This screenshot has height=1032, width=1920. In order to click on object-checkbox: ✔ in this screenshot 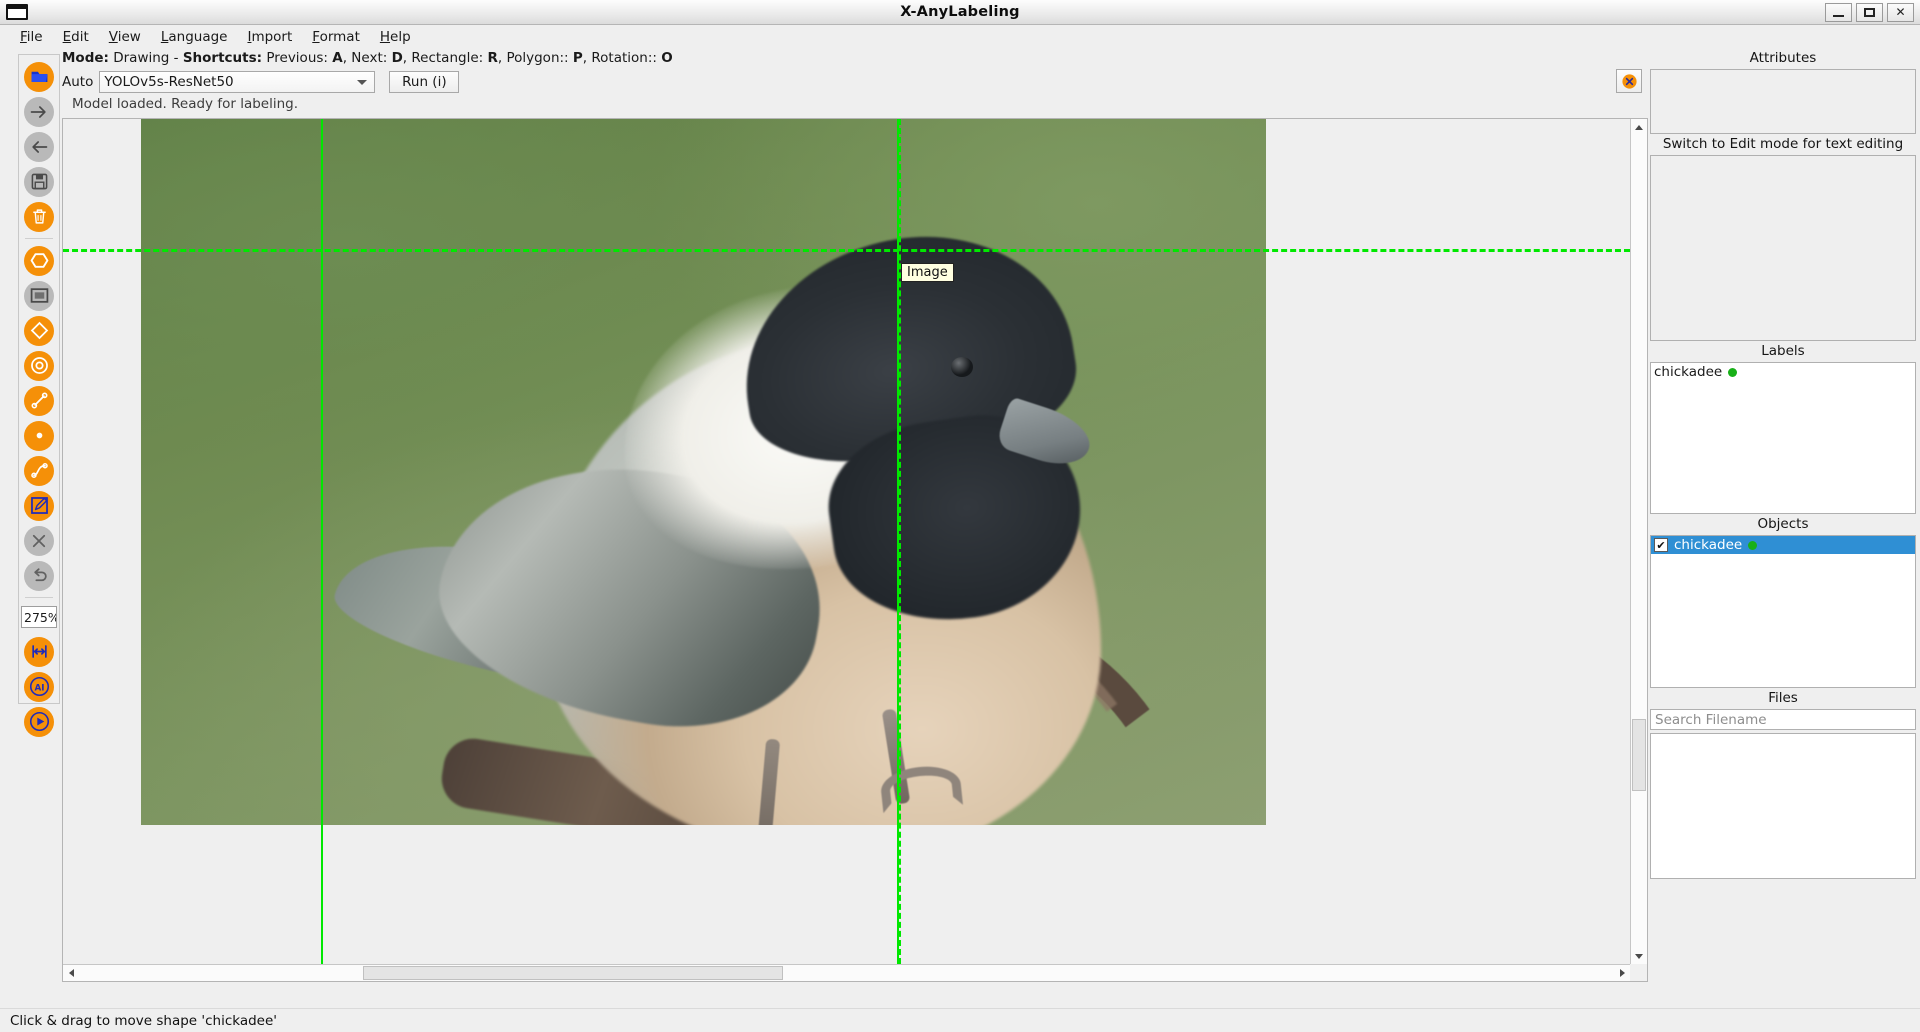, I will do `click(1661, 545)`.